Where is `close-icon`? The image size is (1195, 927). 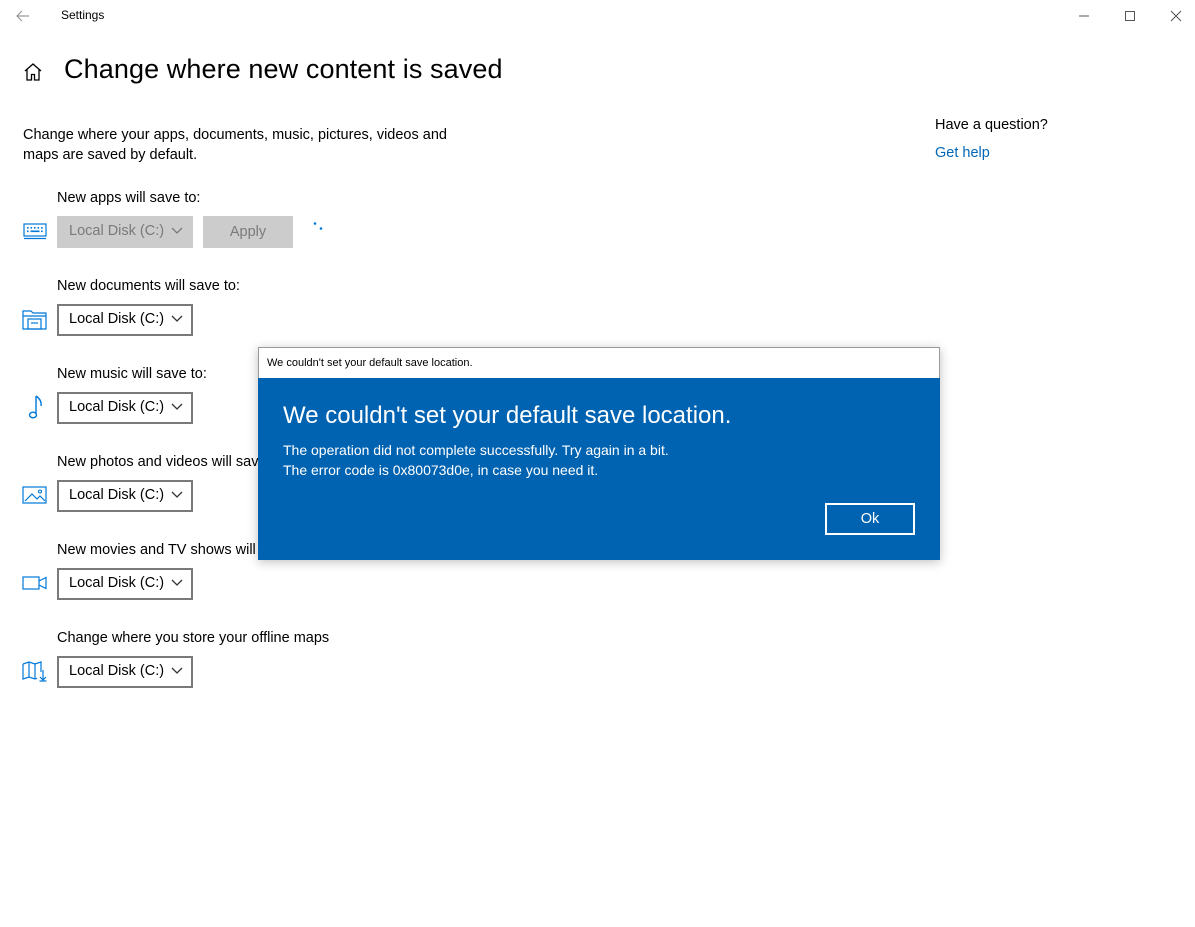 close-icon is located at coordinates (1176, 16).